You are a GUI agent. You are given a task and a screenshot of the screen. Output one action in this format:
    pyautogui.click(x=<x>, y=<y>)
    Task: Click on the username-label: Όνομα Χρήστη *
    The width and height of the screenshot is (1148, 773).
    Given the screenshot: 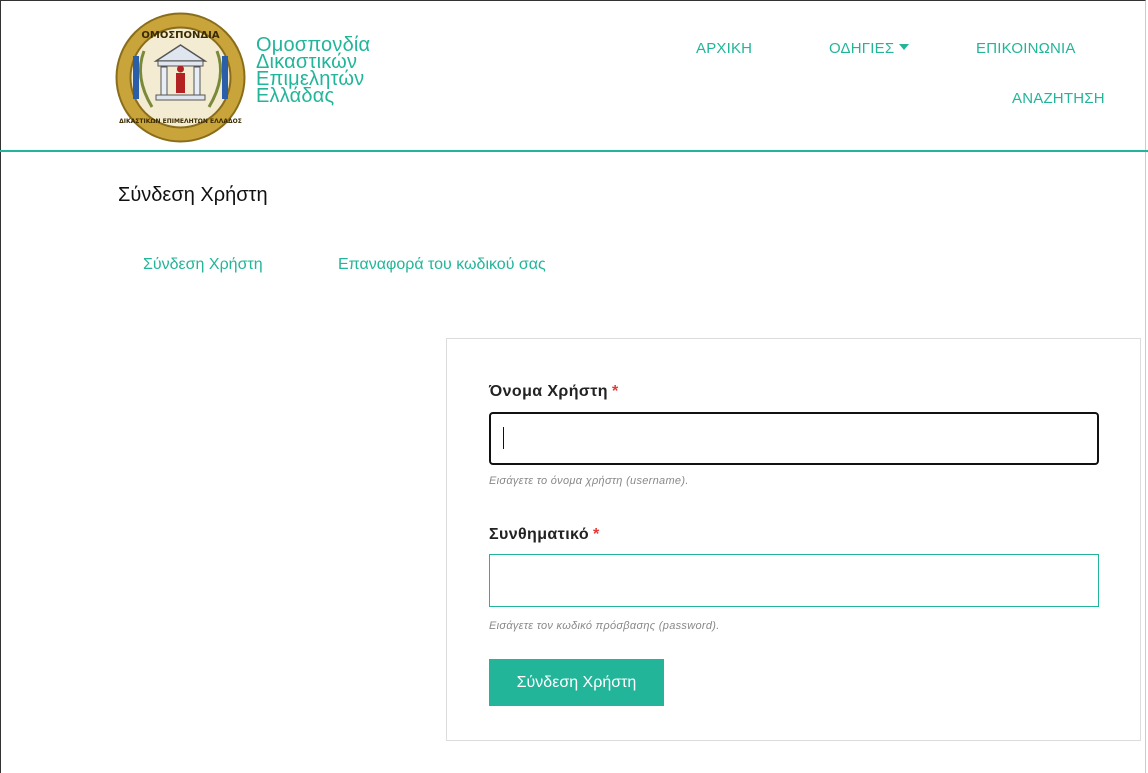 What is the action you would take?
    pyautogui.click(x=554, y=392)
    